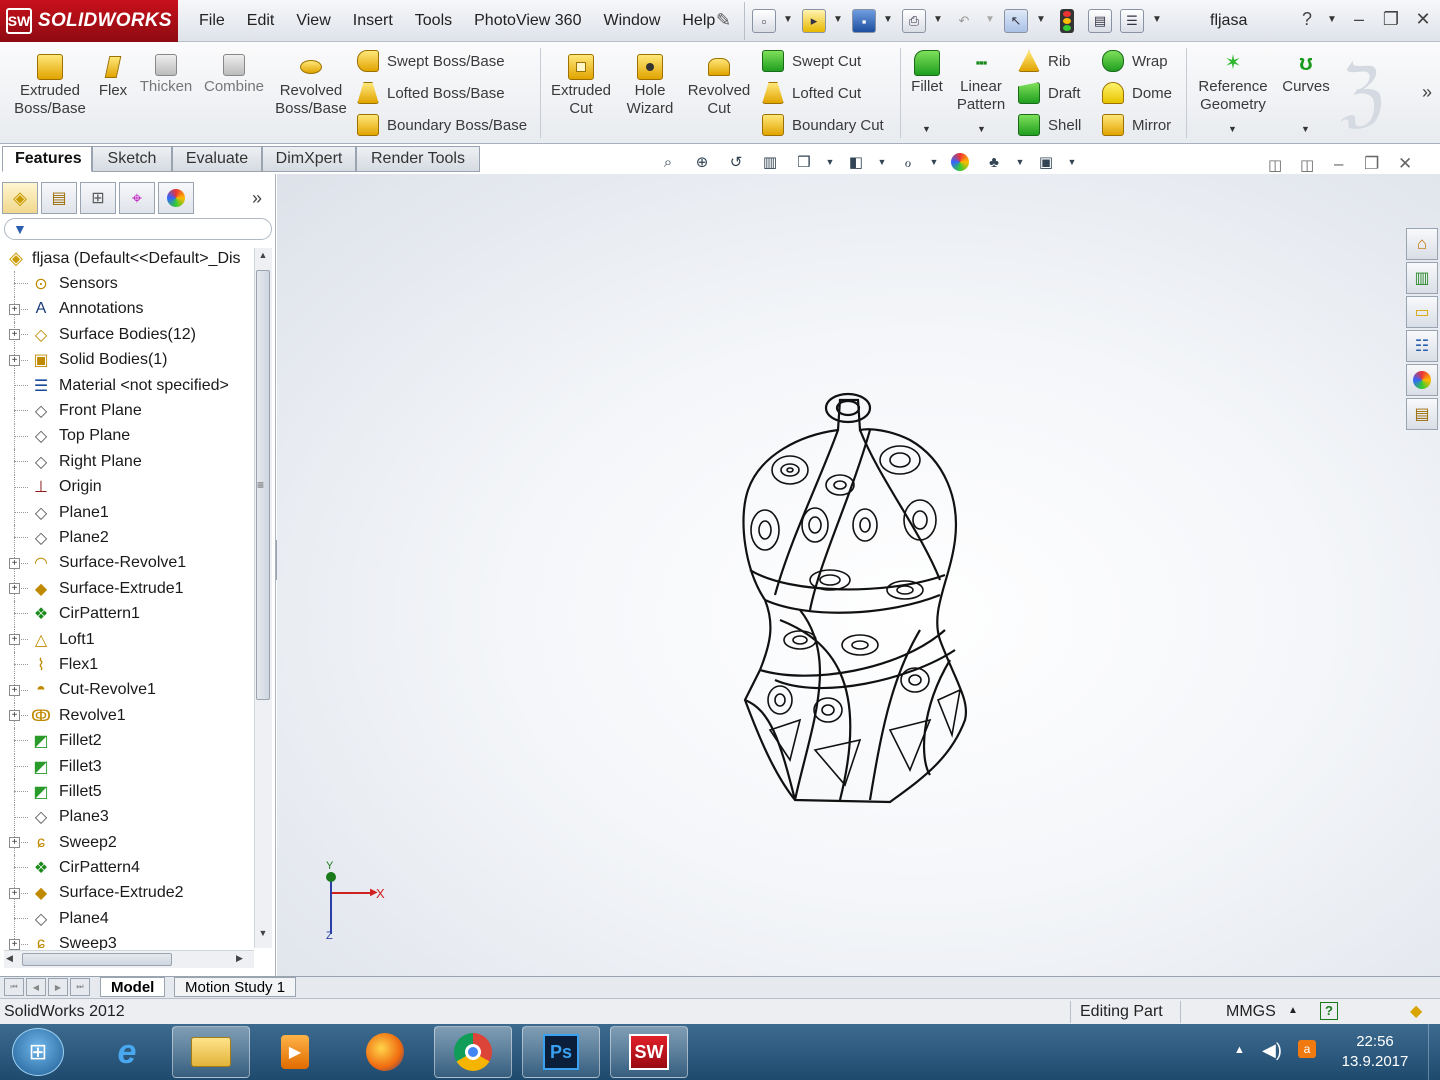 The width and height of the screenshot is (1440, 1080). I want to click on tree-item: + ◆ Surface-Extrude2, so click(129, 893).